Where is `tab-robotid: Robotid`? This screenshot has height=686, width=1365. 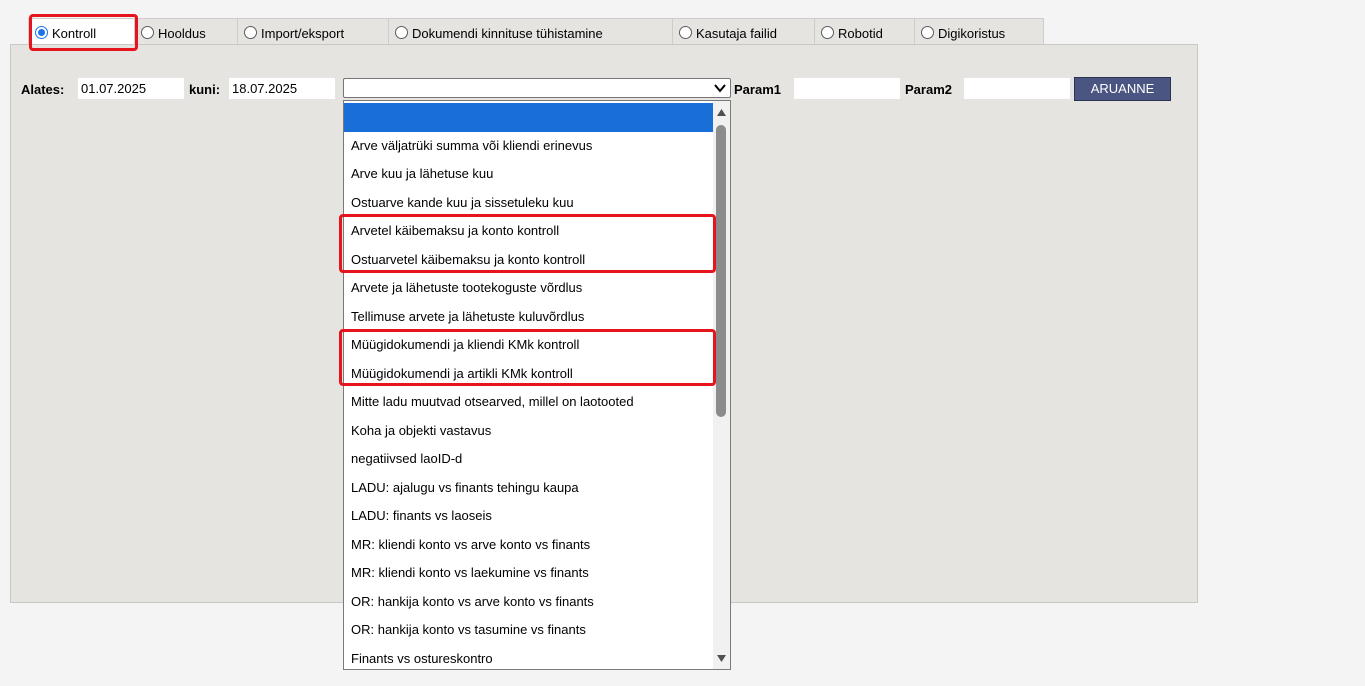
tab-robotid: Robotid is located at coordinates (864, 31).